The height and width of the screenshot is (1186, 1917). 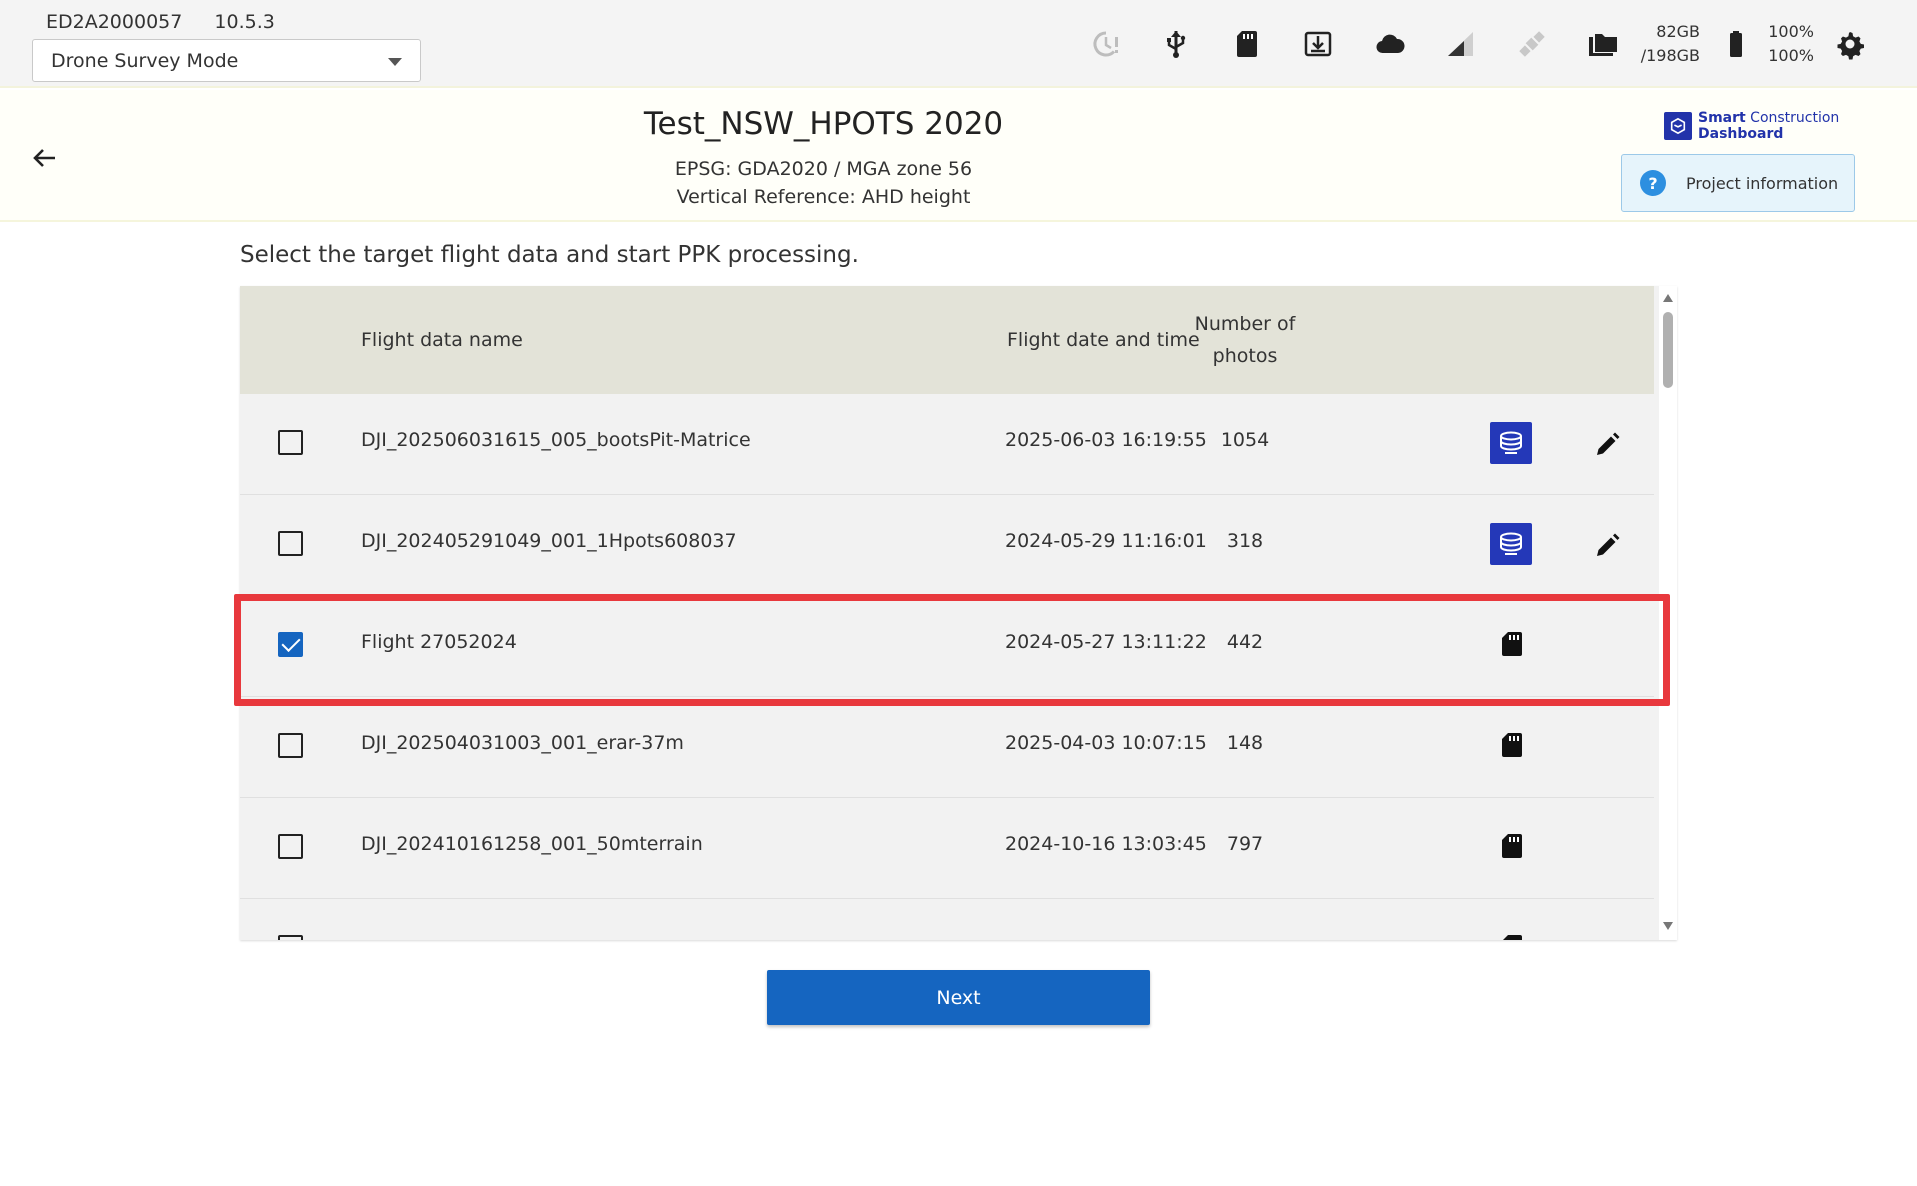 I want to click on project-title: Test_NSW_HPOTS 2020, so click(x=823, y=124).